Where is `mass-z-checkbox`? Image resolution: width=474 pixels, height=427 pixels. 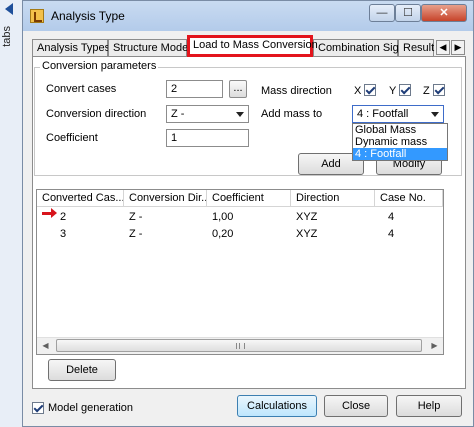
mass-z-checkbox is located at coordinates (439, 90).